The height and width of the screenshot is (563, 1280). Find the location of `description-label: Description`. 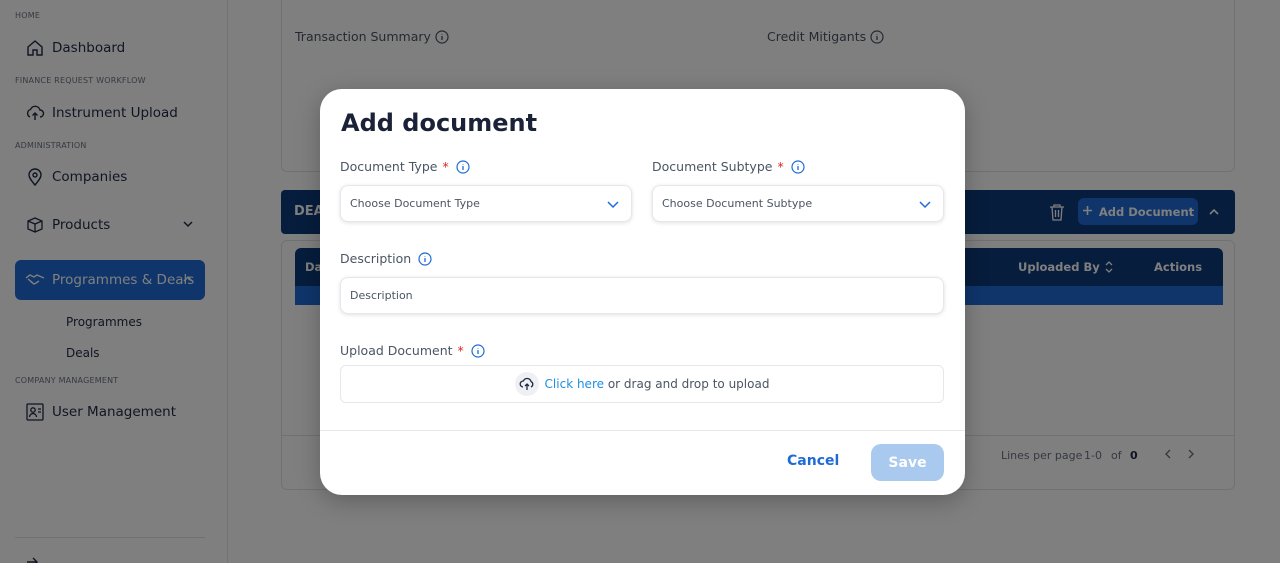

description-label: Description is located at coordinates (386, 258).